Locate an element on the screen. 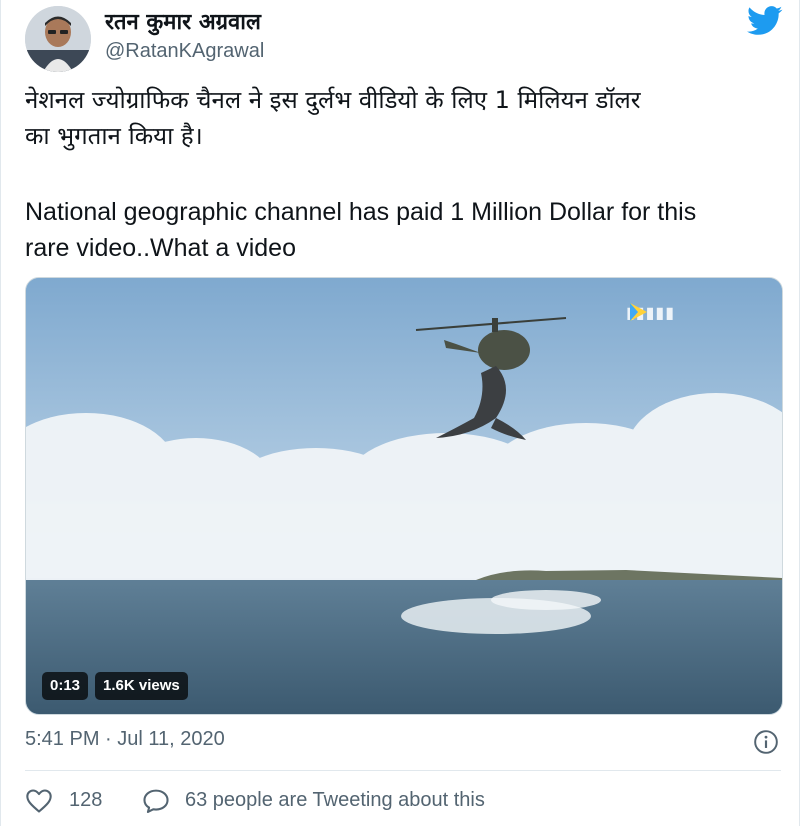 The height and width of the screenshot is (826, 800). twitter-logo-icon is located at coordinates (765, 21).